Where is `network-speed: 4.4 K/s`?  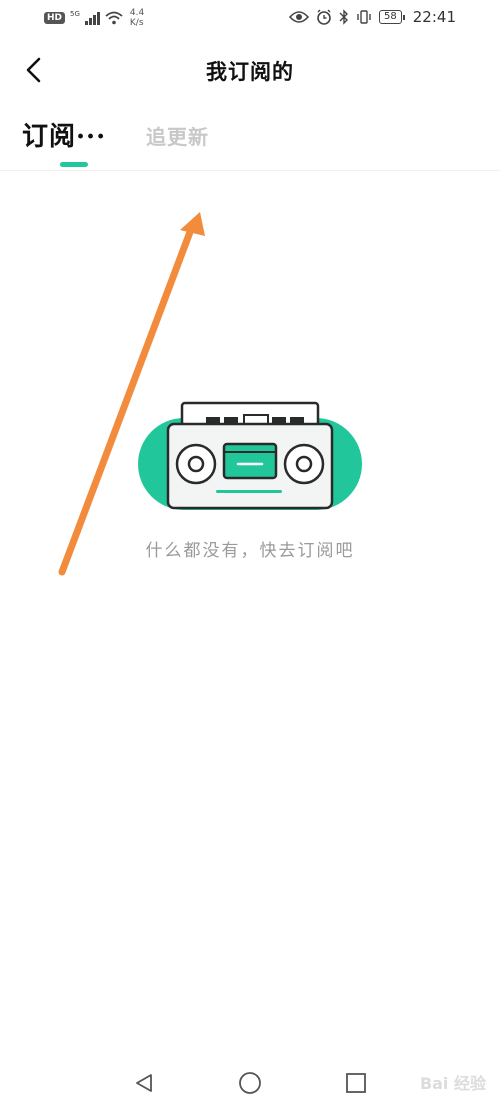
network-speed: 4.4 K/s is located at coordinates (137, 18).